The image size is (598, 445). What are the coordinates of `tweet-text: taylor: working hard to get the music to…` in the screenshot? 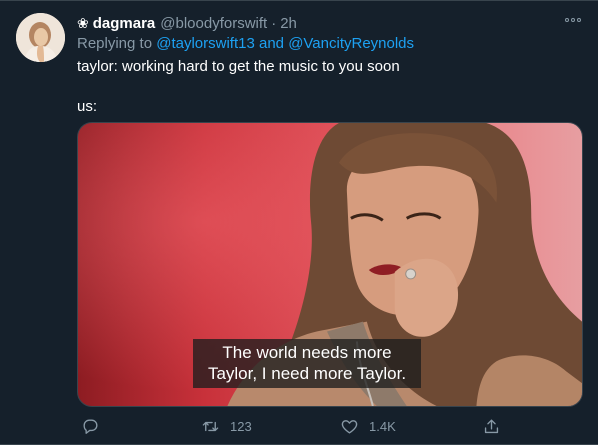 It's located at (329, 87).